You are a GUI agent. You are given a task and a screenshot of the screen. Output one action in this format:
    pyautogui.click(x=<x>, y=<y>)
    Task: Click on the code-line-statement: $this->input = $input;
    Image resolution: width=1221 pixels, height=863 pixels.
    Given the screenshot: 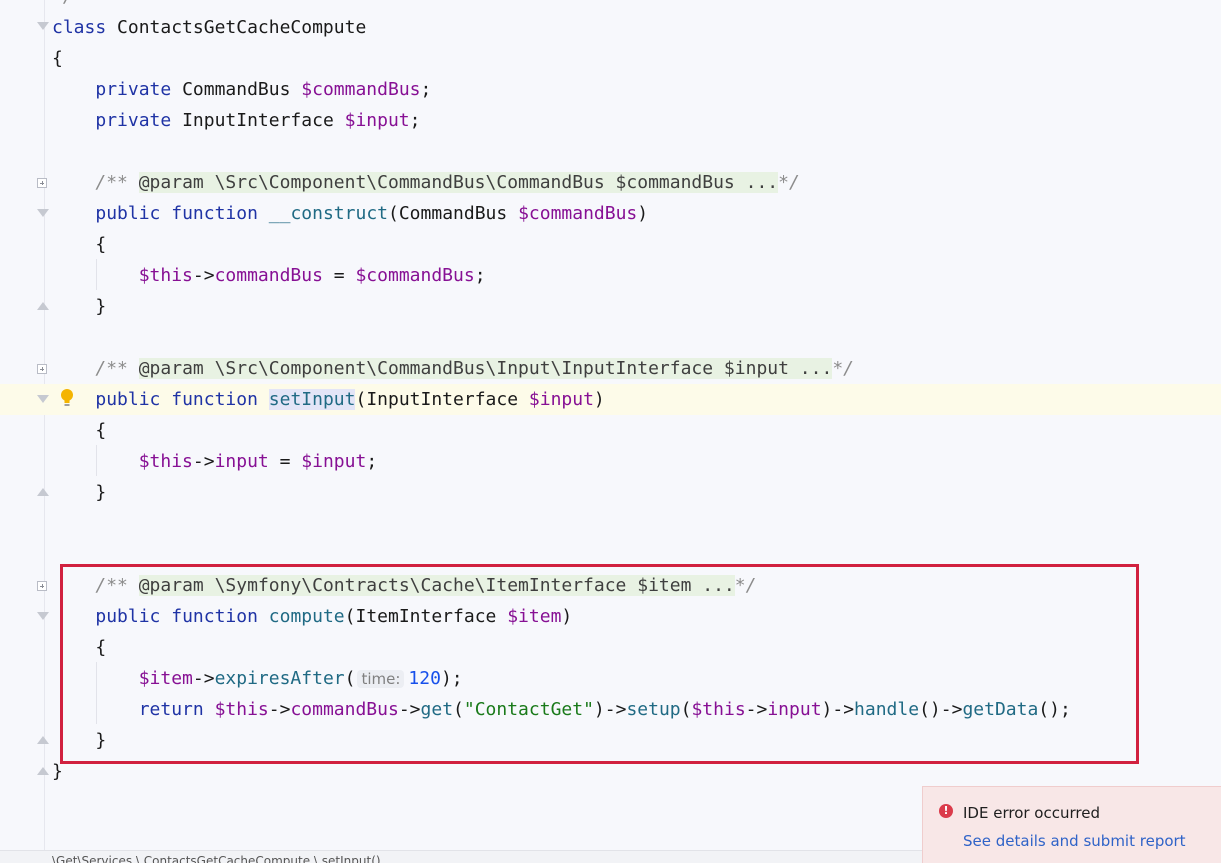 What is the action you would take?
    pyautogui.click(x=214, y=461)
    